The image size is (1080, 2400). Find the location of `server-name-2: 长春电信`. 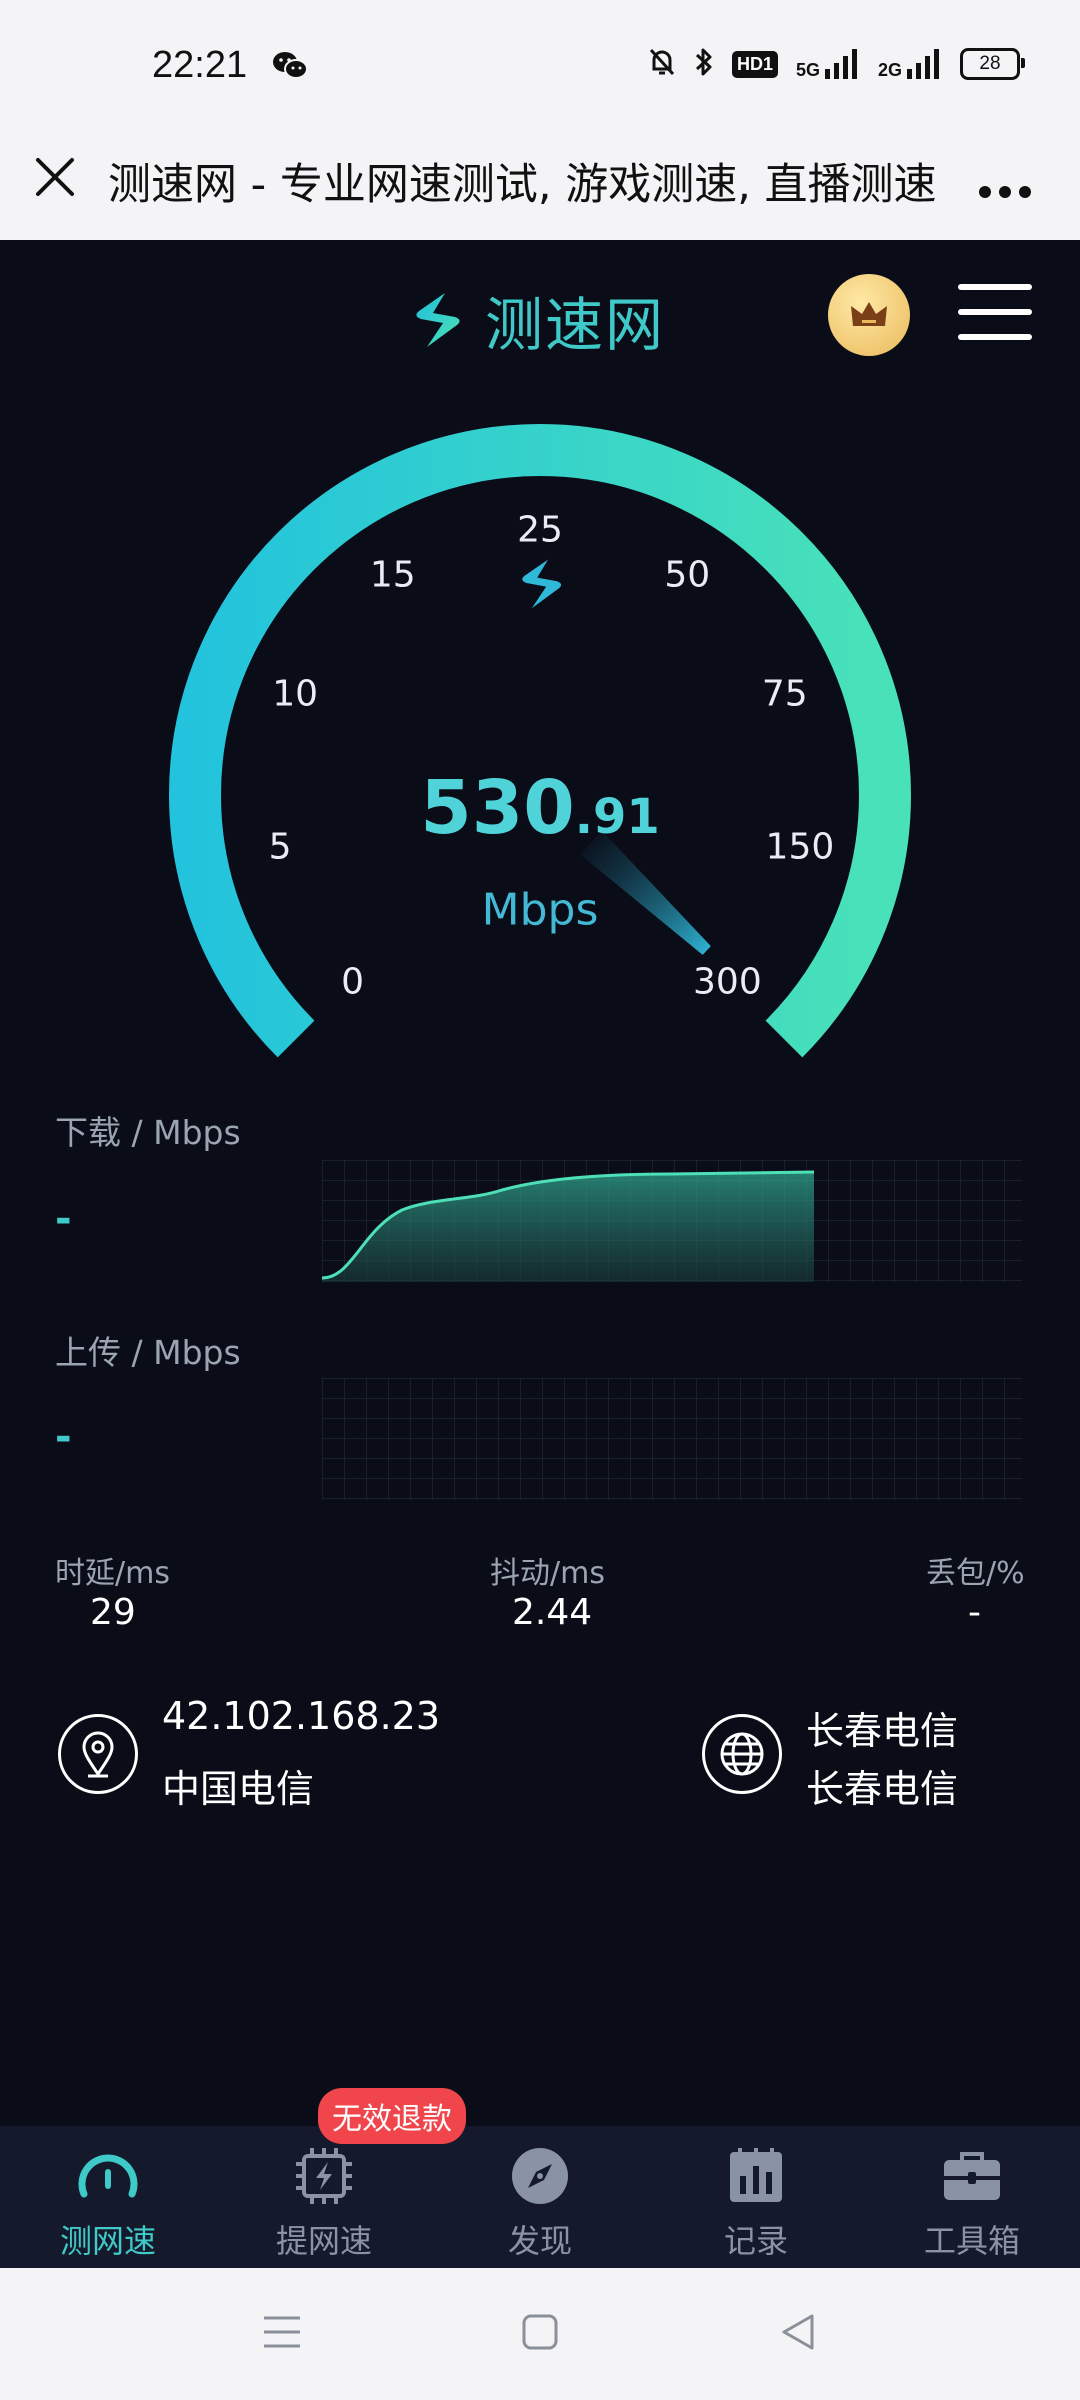

server-name-2: 长春电信 is located at coordinates (882, 1785).